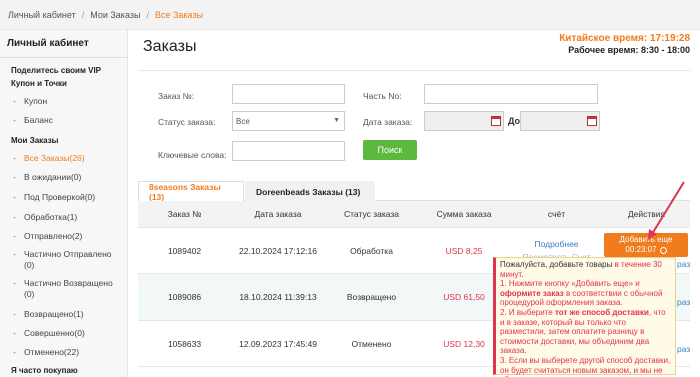  What do you see at coordinates (33, 120) in the screenshot?
I see `sidebar-item-balance: - Баланс` at bounding box center [33, 120].